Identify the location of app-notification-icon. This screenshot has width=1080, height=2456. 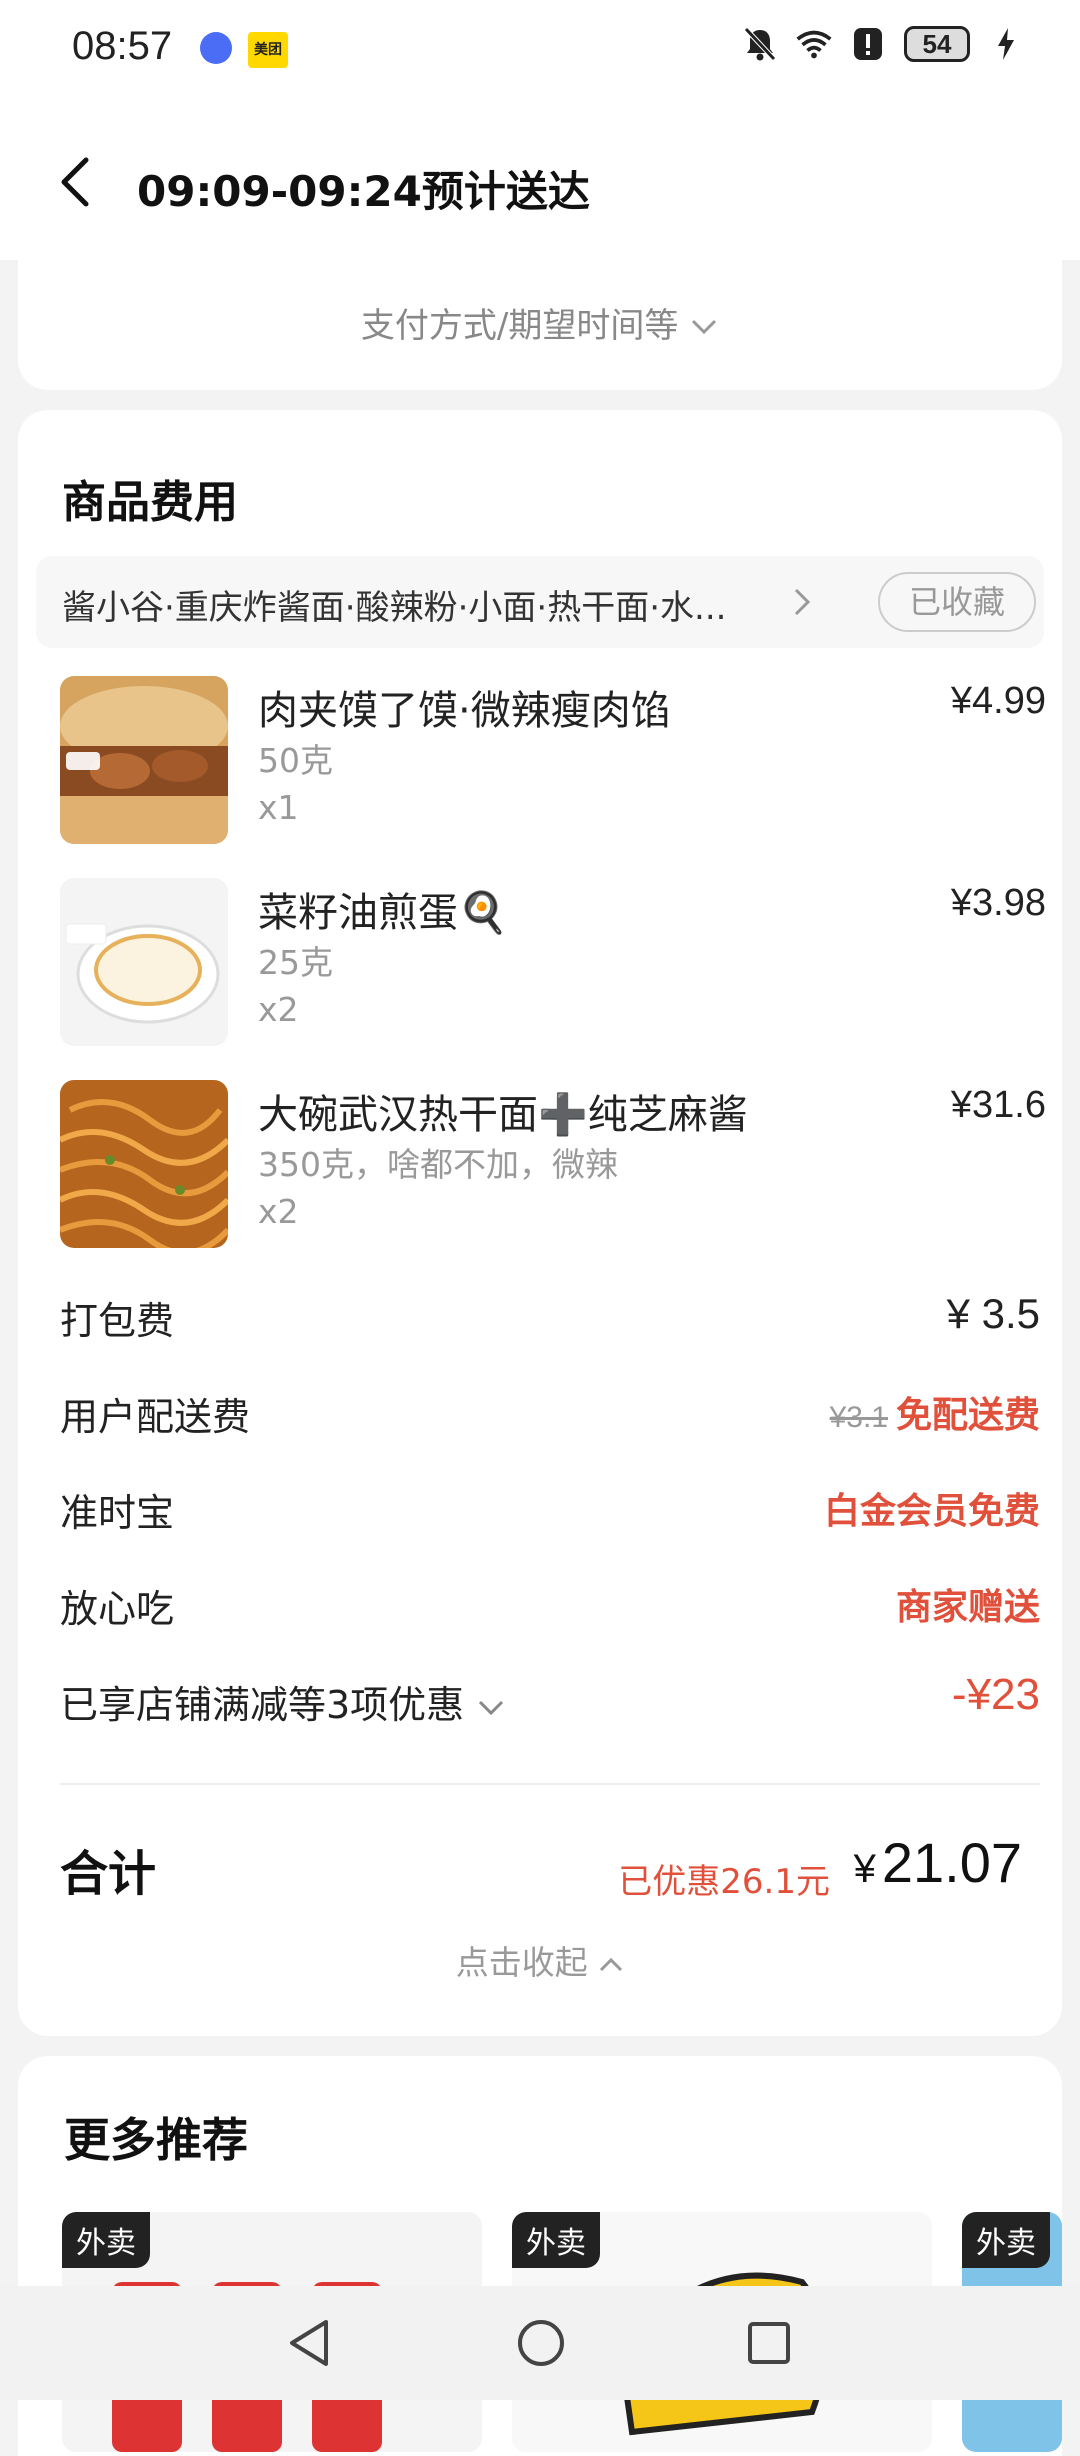
(216, 48).